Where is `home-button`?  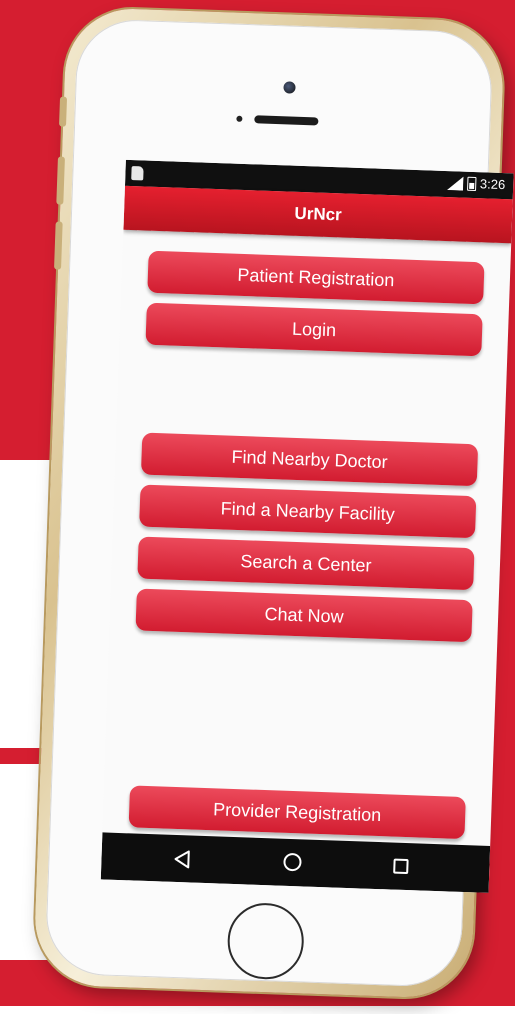 home-button is located at coordinates (266, 941).